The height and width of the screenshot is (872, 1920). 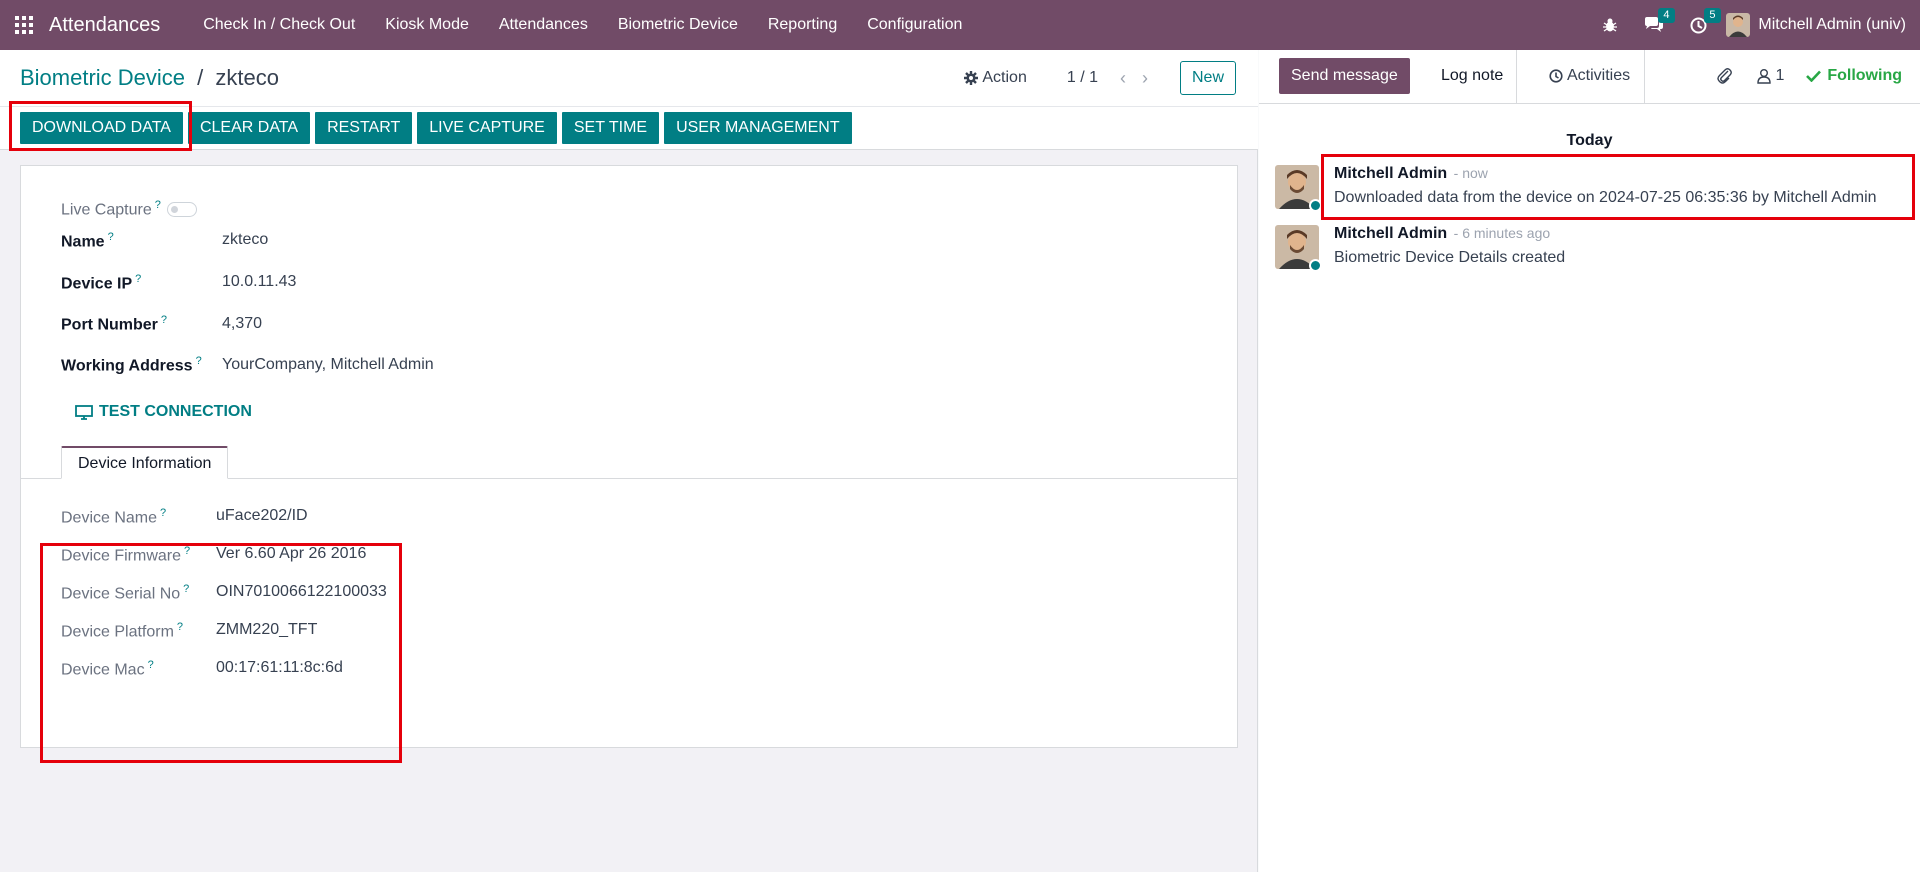 What do you see at coordinates (1450, 257) in the screenshot?
I see `message-body: Biometric Device Details created` at bounding box center [1450, 257].